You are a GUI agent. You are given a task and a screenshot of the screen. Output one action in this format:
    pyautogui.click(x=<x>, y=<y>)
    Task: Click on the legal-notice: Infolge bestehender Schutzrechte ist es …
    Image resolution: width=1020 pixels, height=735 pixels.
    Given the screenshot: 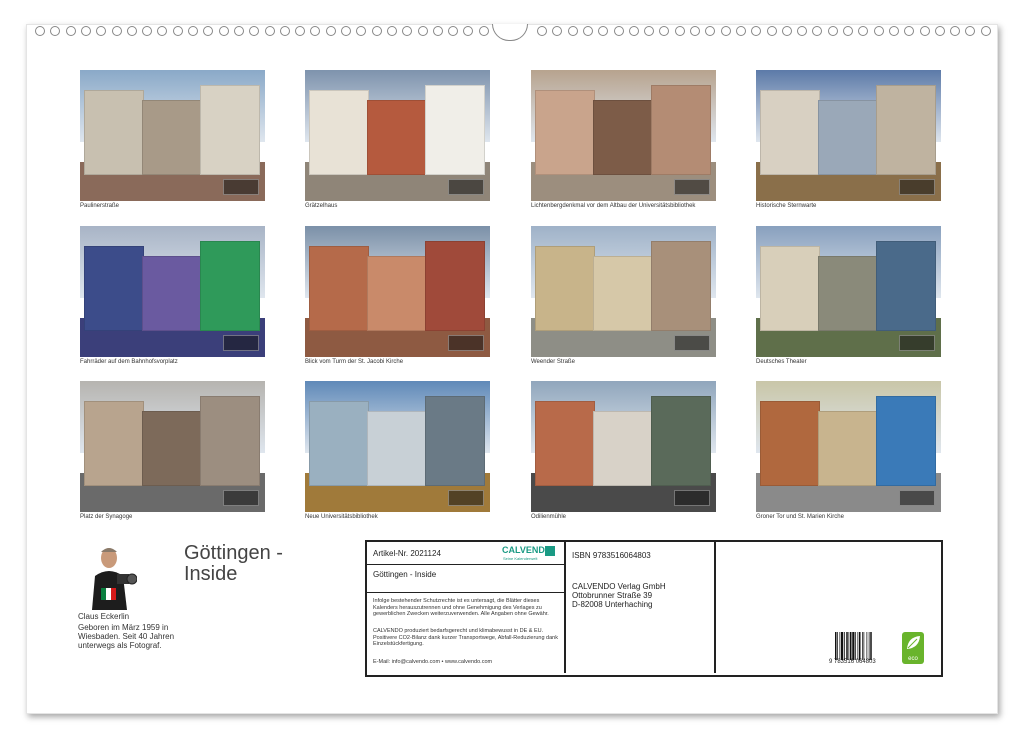 What is the action you would take?
    pyautogui.click(x=461, y=607)
    